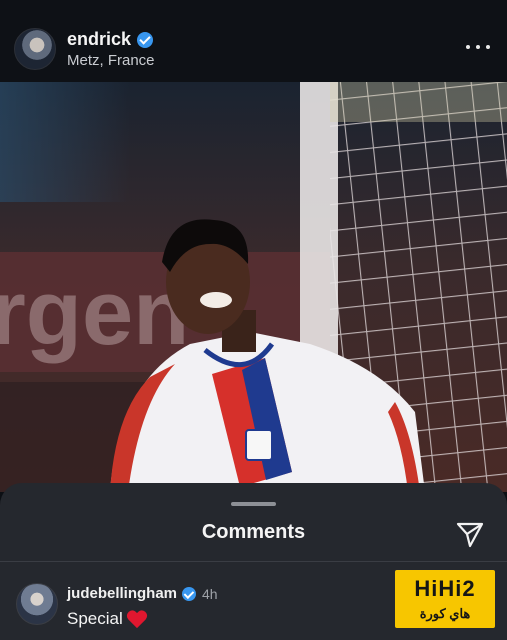 This screenshot has width=507, height=640. I want to click on banner-text: rgen, so click(94, 313).